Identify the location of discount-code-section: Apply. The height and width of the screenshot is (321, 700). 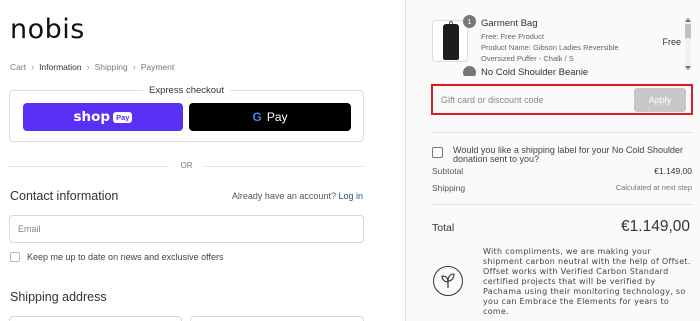
(562, 99).